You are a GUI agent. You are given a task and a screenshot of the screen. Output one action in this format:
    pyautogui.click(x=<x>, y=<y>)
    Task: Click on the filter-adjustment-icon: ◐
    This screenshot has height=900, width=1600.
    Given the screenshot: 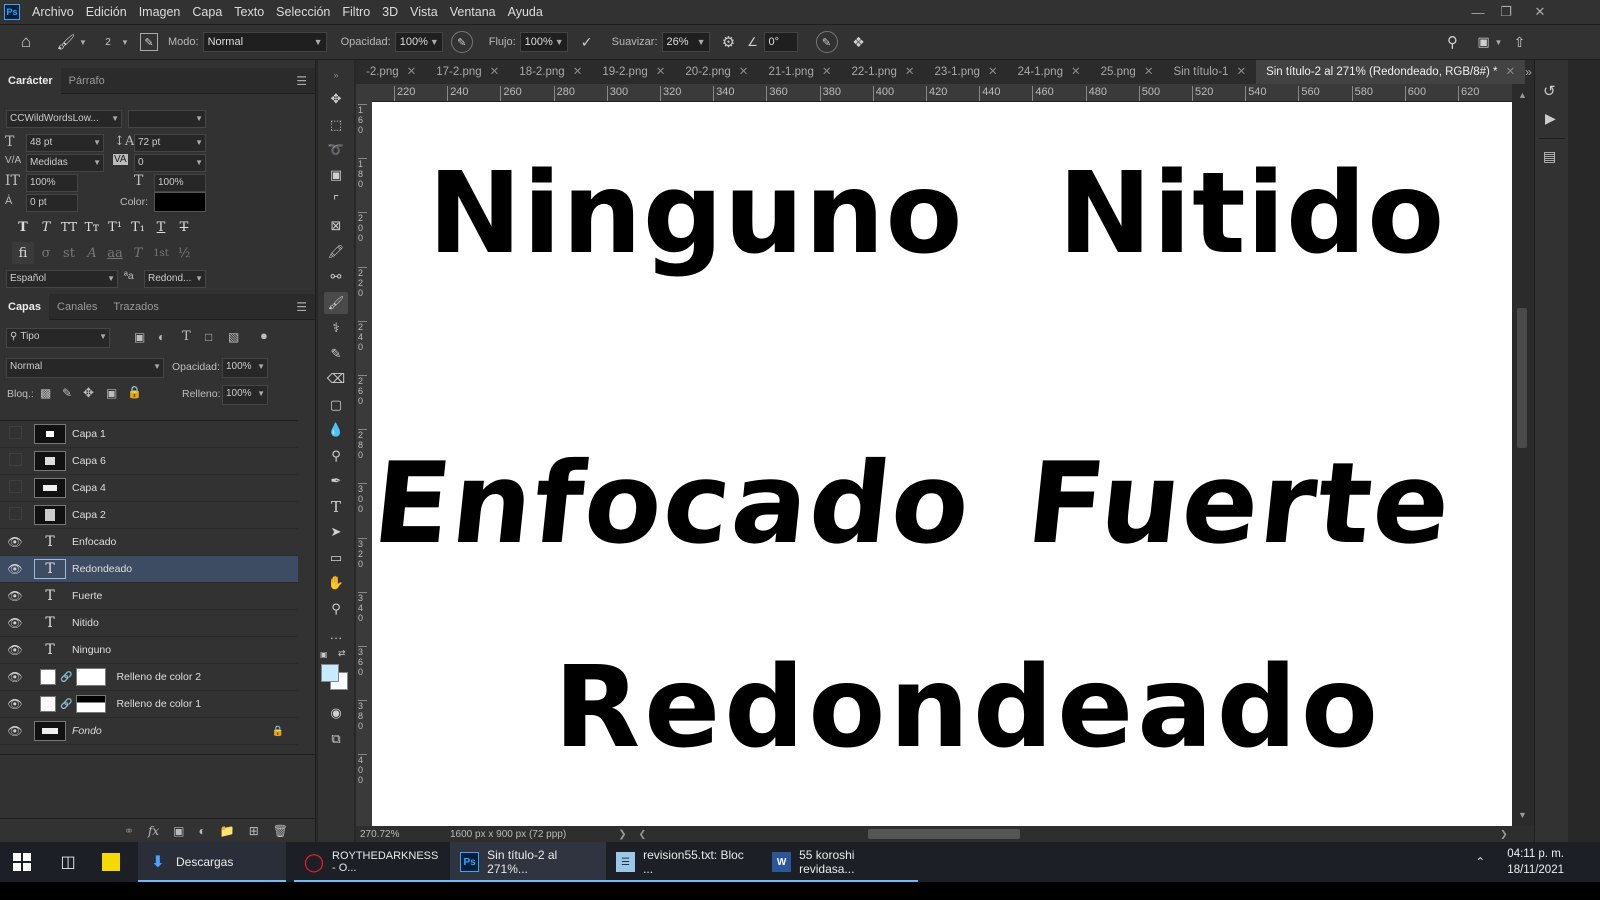 What is the action you would take?
    pyautogui.click(x=161, y=337)
    